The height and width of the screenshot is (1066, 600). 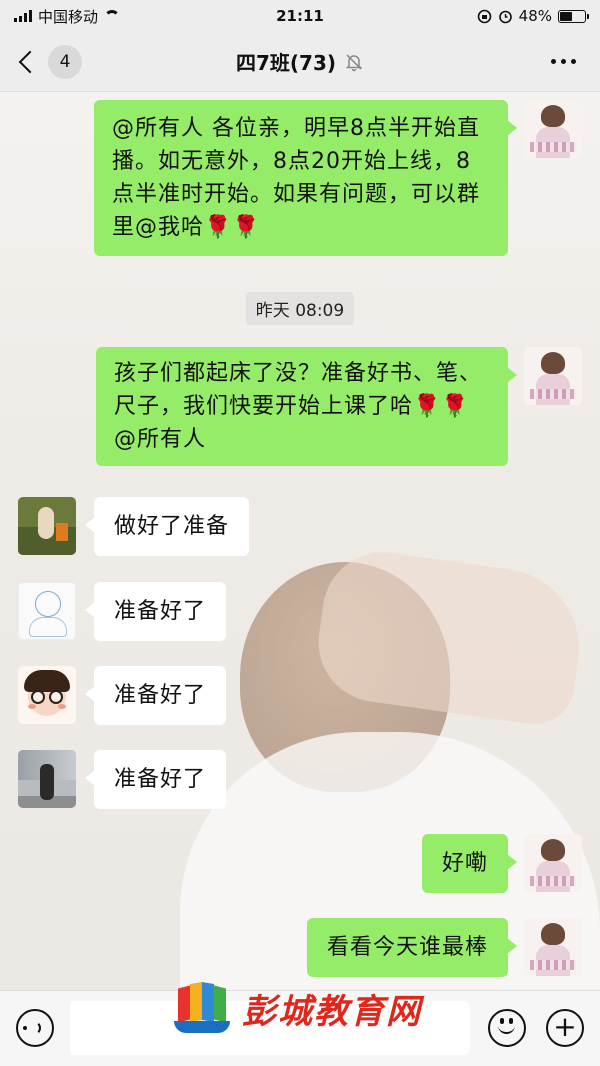 What do you see at coordinates (32, 1028) in the screenshot?
I see `voice-icon` at bounding box center [32, 1028].